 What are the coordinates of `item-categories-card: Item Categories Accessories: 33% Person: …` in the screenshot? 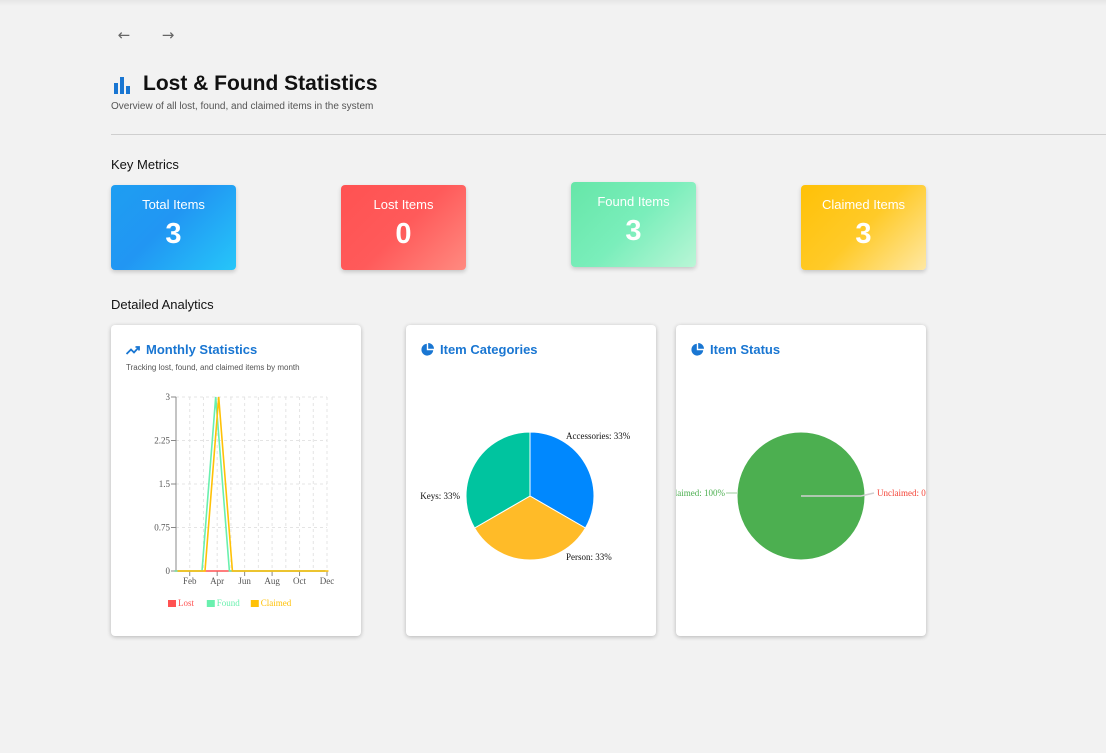 It's located at (531, 480).